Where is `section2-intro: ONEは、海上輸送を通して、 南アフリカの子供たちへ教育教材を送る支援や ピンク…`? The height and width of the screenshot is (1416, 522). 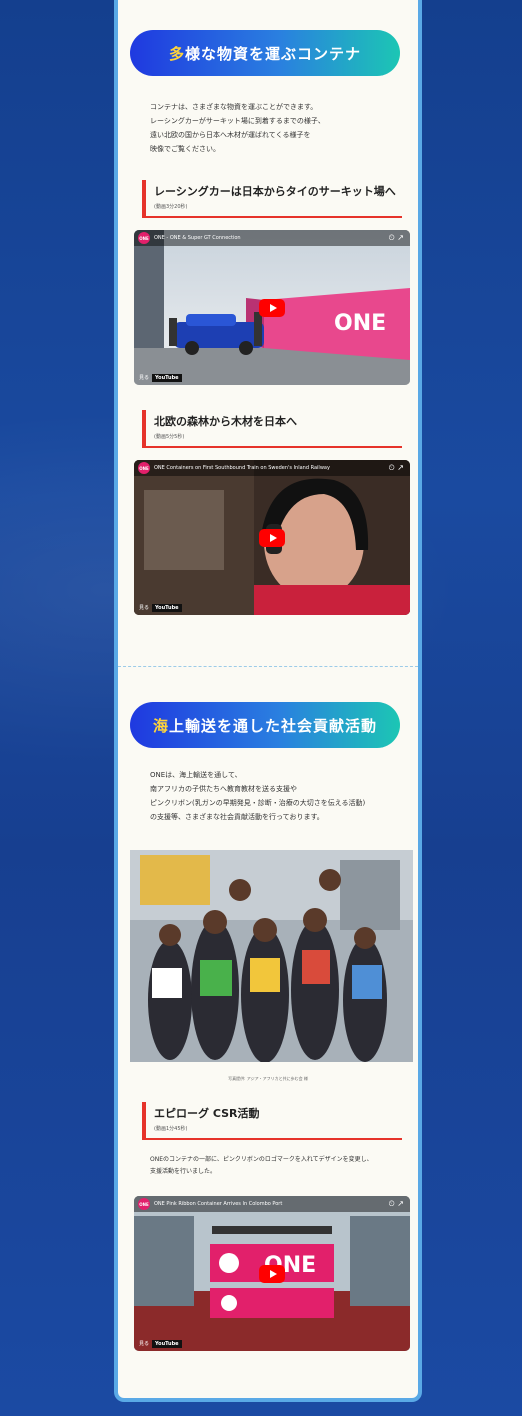
section2-intro: ONEは、海上輸送を通して、 南アフリカの子供たちへ教育教材を送る支援や ピンク… is located at coordinates (258, 796).